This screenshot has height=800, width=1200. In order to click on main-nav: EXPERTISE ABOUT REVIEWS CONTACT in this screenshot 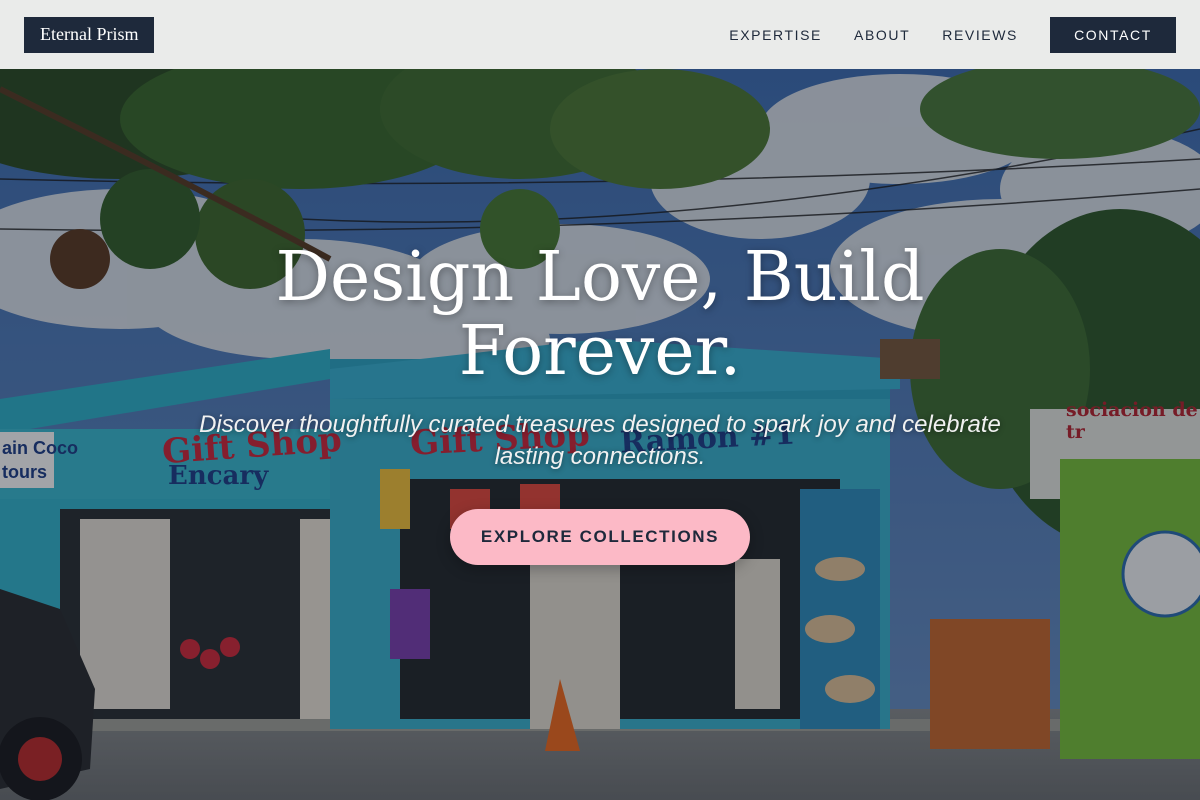, I will do `click(936, 34)`.